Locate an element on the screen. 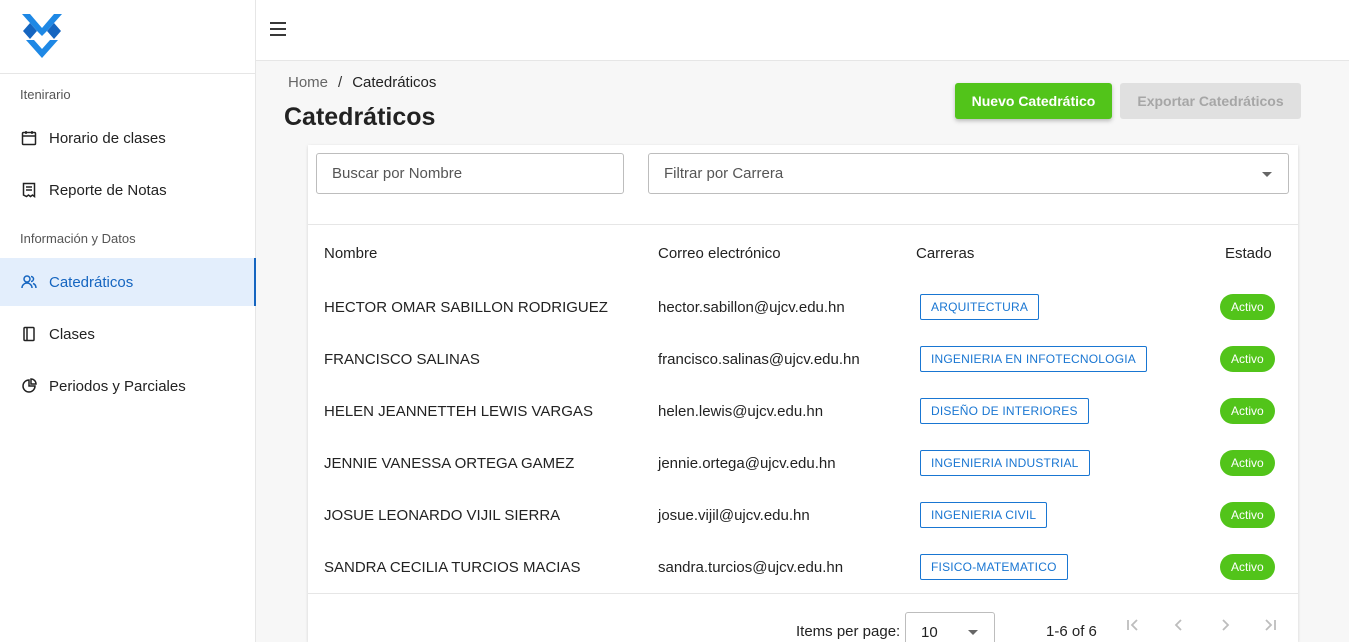 The width and height of the screenshot is (1349, 642). items-per-page-label: Items per page: is located at coordinates (848, 631).